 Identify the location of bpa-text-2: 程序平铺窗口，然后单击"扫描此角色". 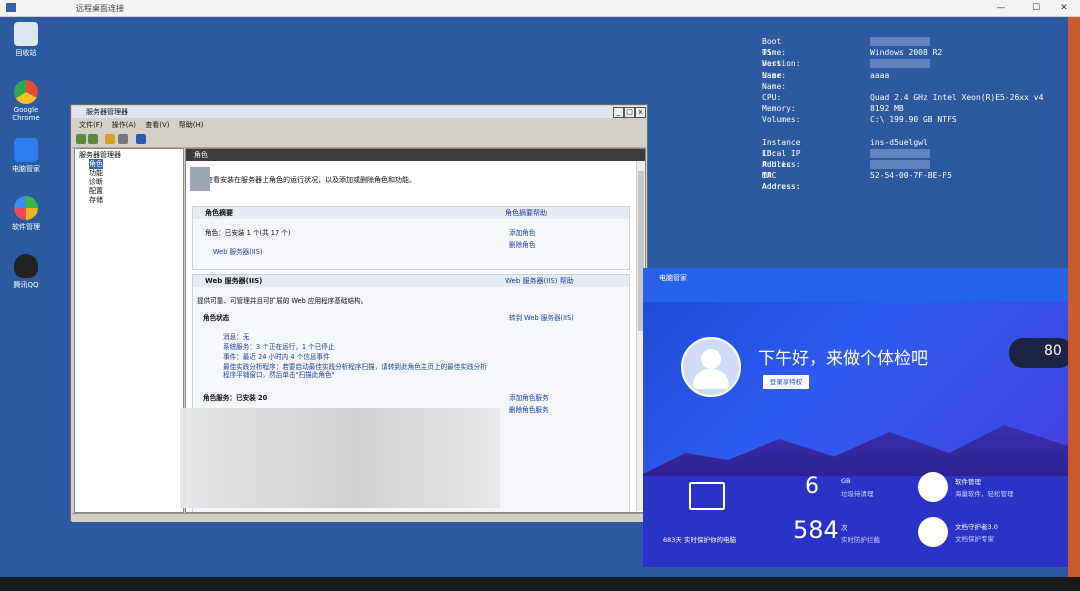
(279, 375).